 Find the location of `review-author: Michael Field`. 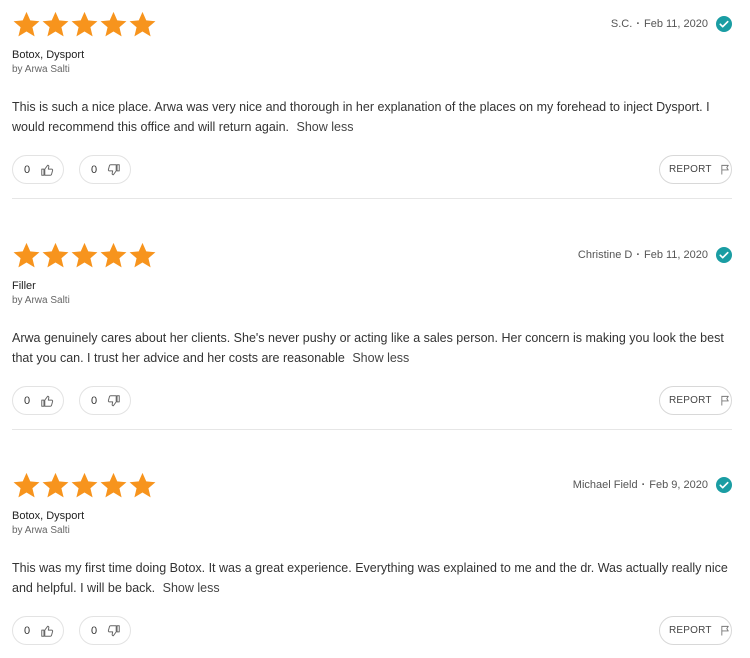

review-author: Michael Field is located at coordinates (605, 485).